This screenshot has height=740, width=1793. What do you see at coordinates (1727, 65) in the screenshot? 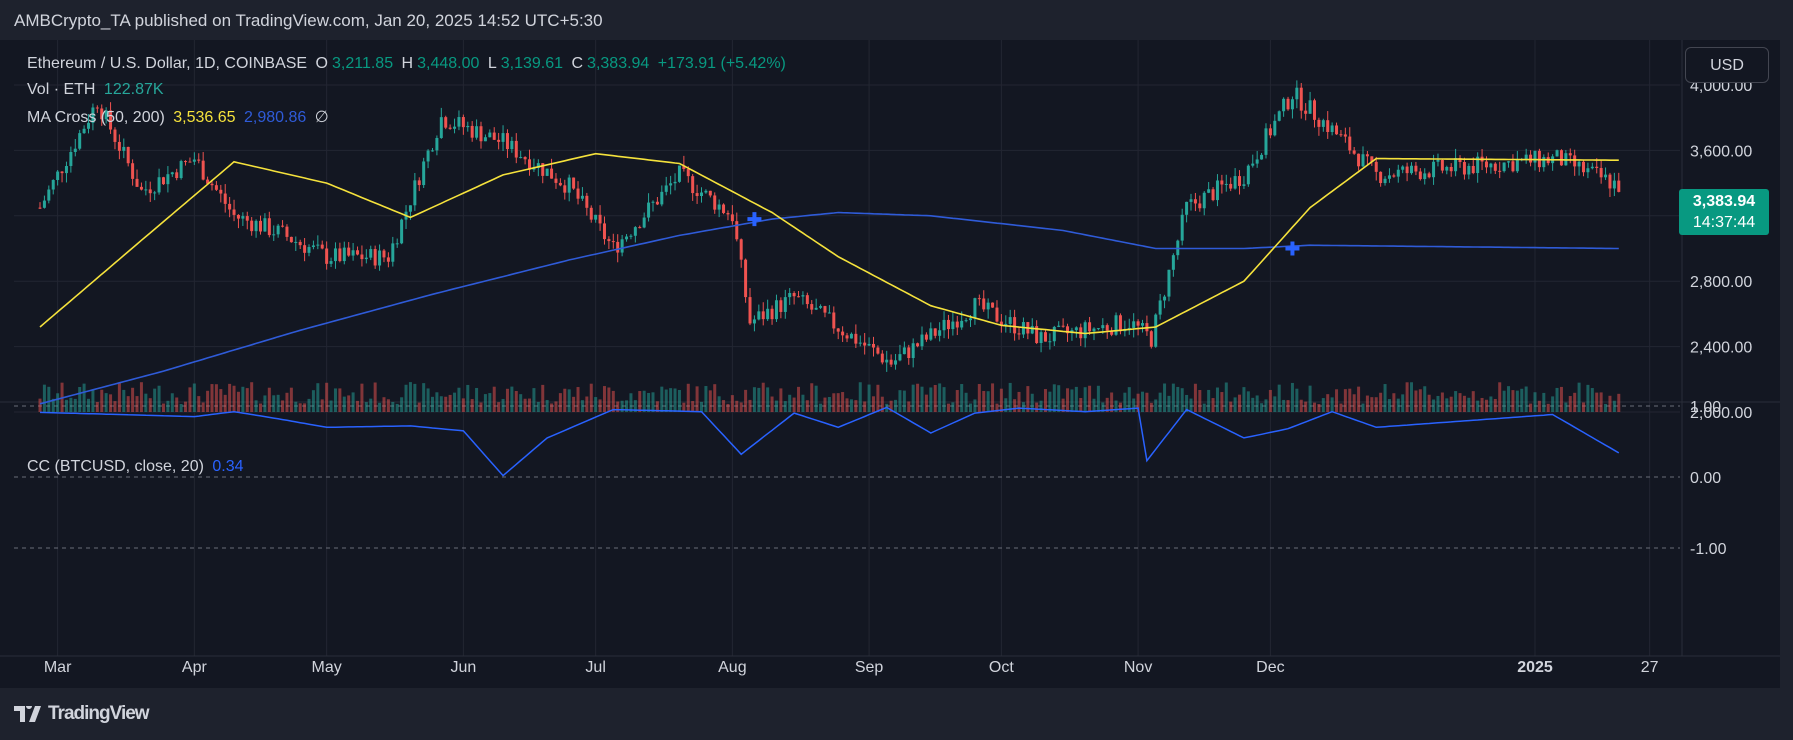
I see `currency-button: USD` at bounding box center [1727, 65].